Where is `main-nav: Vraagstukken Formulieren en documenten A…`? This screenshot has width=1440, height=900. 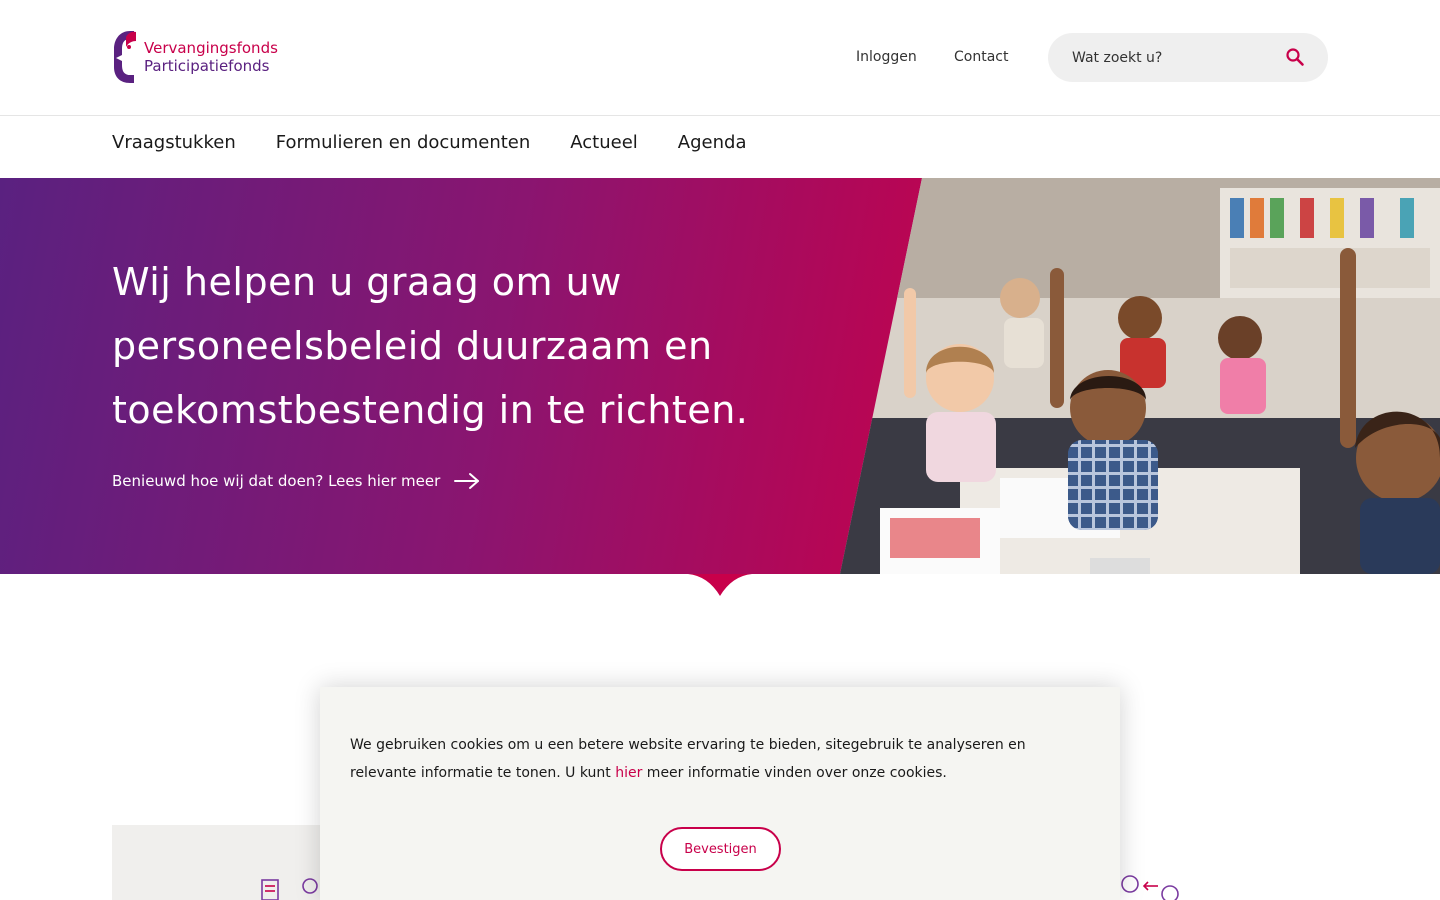
main-nav: Vraagstukken Formulieren en documenten A… is located at coordinates (449, 142).